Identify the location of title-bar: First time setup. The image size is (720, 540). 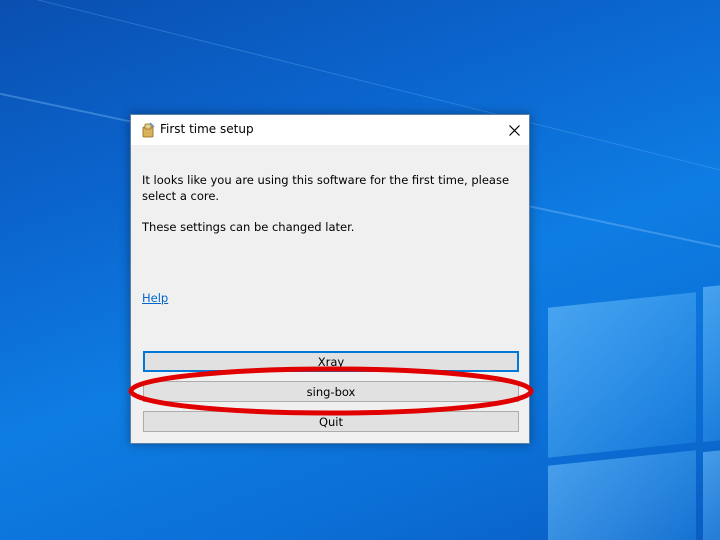
(330, 130).